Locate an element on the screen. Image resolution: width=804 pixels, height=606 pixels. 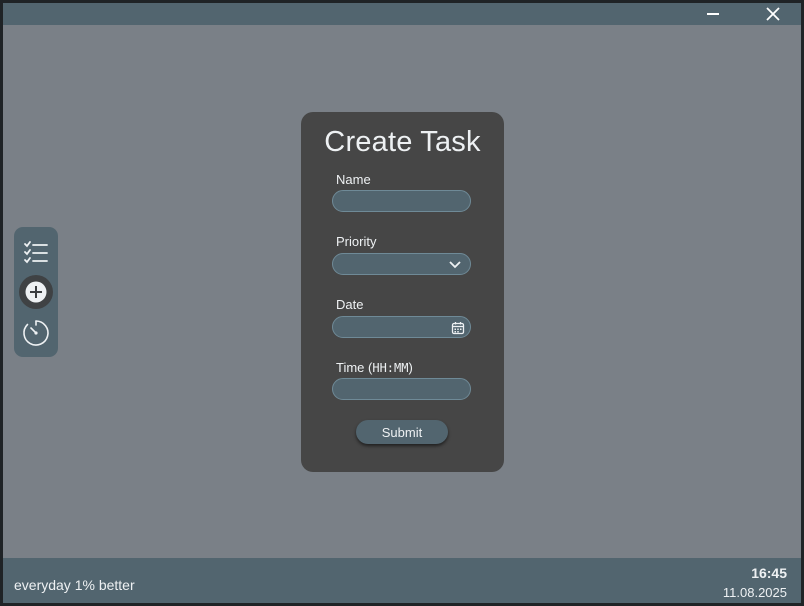
time-label-format: HH:MM is located at coordinates (390, 368).